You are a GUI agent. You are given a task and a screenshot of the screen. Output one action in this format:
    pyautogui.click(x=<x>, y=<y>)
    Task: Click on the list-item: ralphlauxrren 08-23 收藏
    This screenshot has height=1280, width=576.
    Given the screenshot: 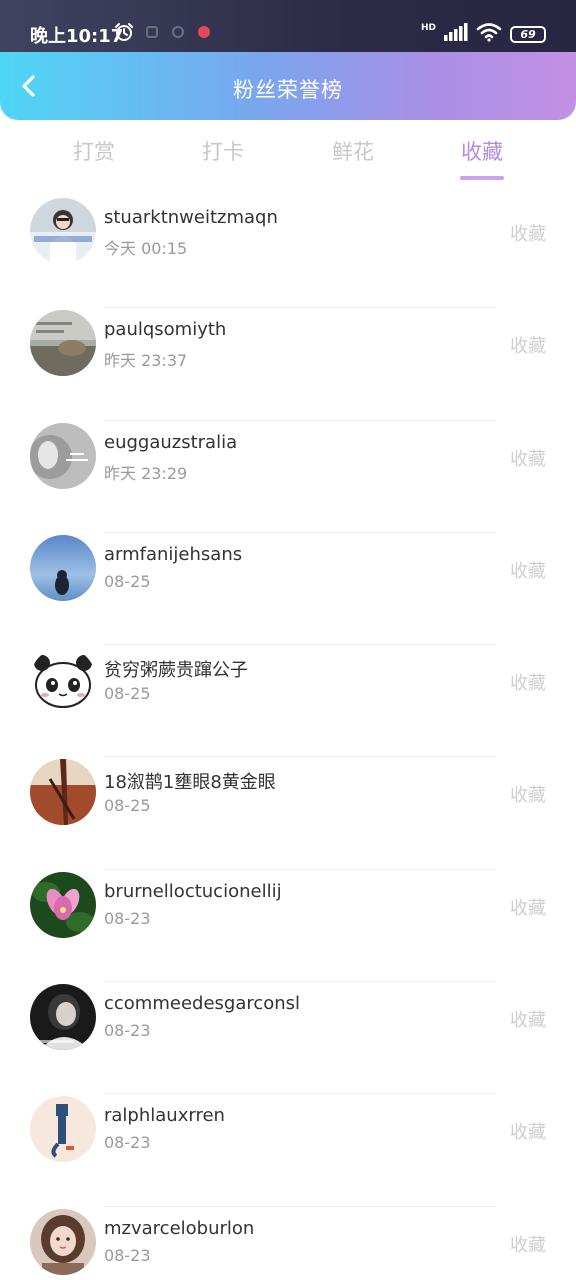 What is the action you would take?
    pyautogui.click(x=288, y=1150)
    